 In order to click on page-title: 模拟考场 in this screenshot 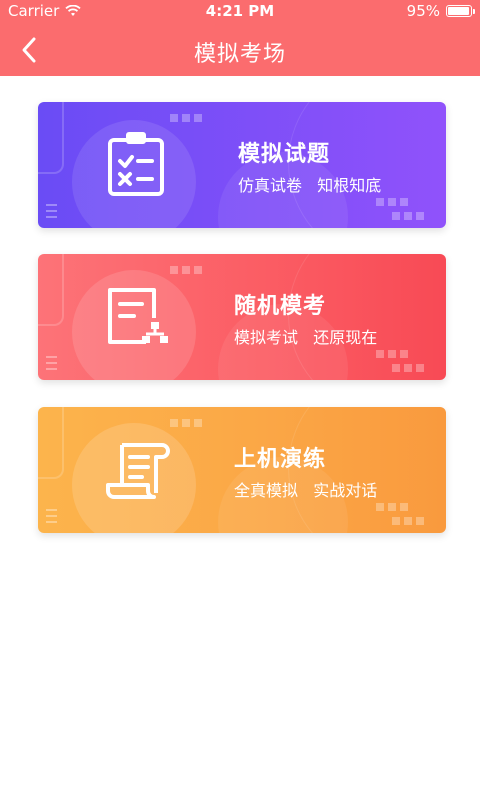, I will do `click(239, 54)`.